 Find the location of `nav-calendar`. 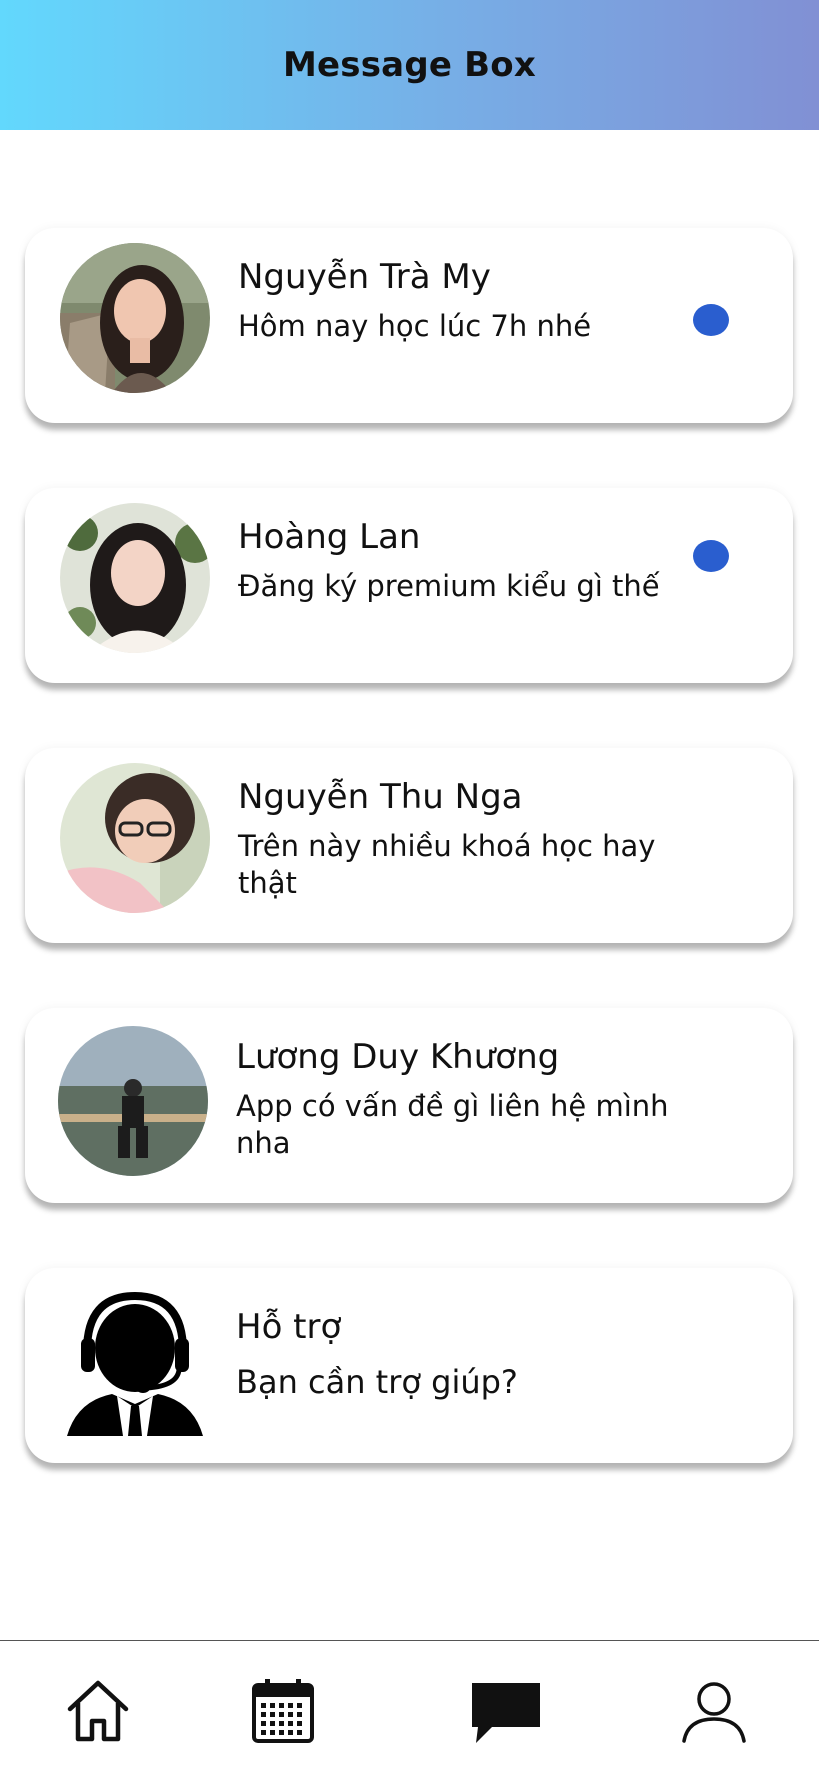

nav-calendar is located at coordinates (283, 1711).